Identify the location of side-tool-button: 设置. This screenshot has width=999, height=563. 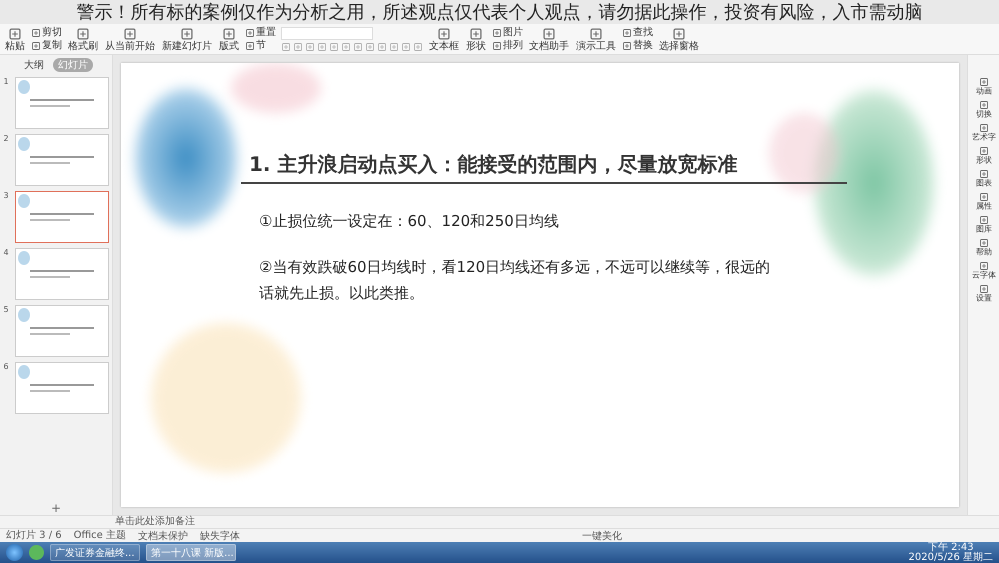
(984, 294).